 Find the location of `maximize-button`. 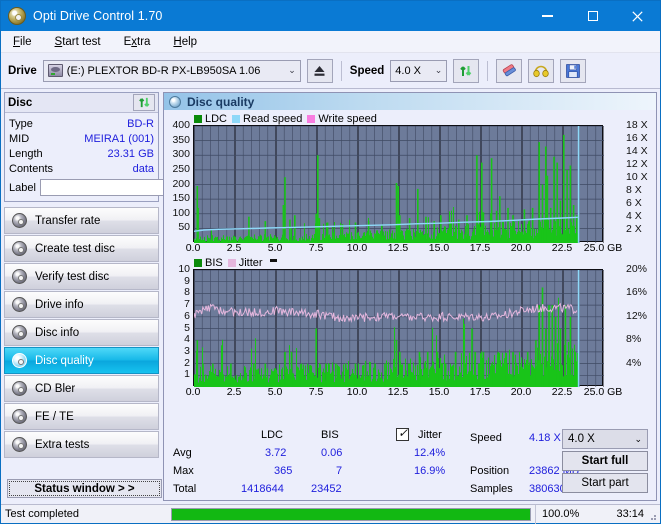

maximize-button is located at coordinates (592, 16).